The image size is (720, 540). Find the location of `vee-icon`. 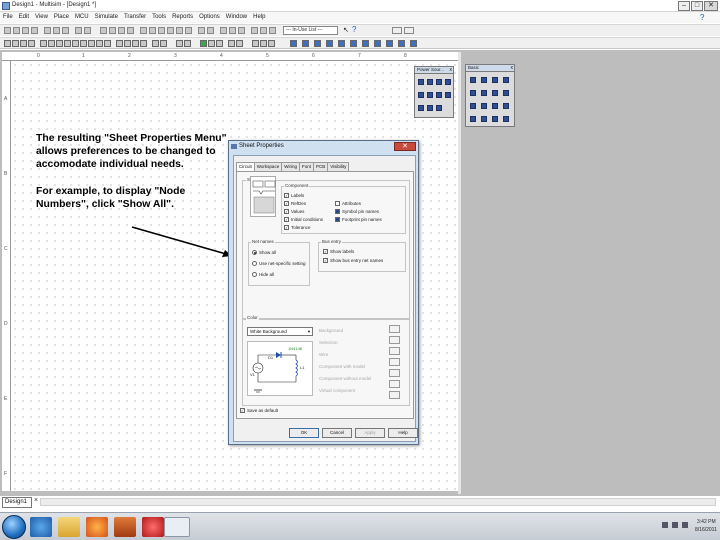

vee-icon is located at coordinates (439, 95).